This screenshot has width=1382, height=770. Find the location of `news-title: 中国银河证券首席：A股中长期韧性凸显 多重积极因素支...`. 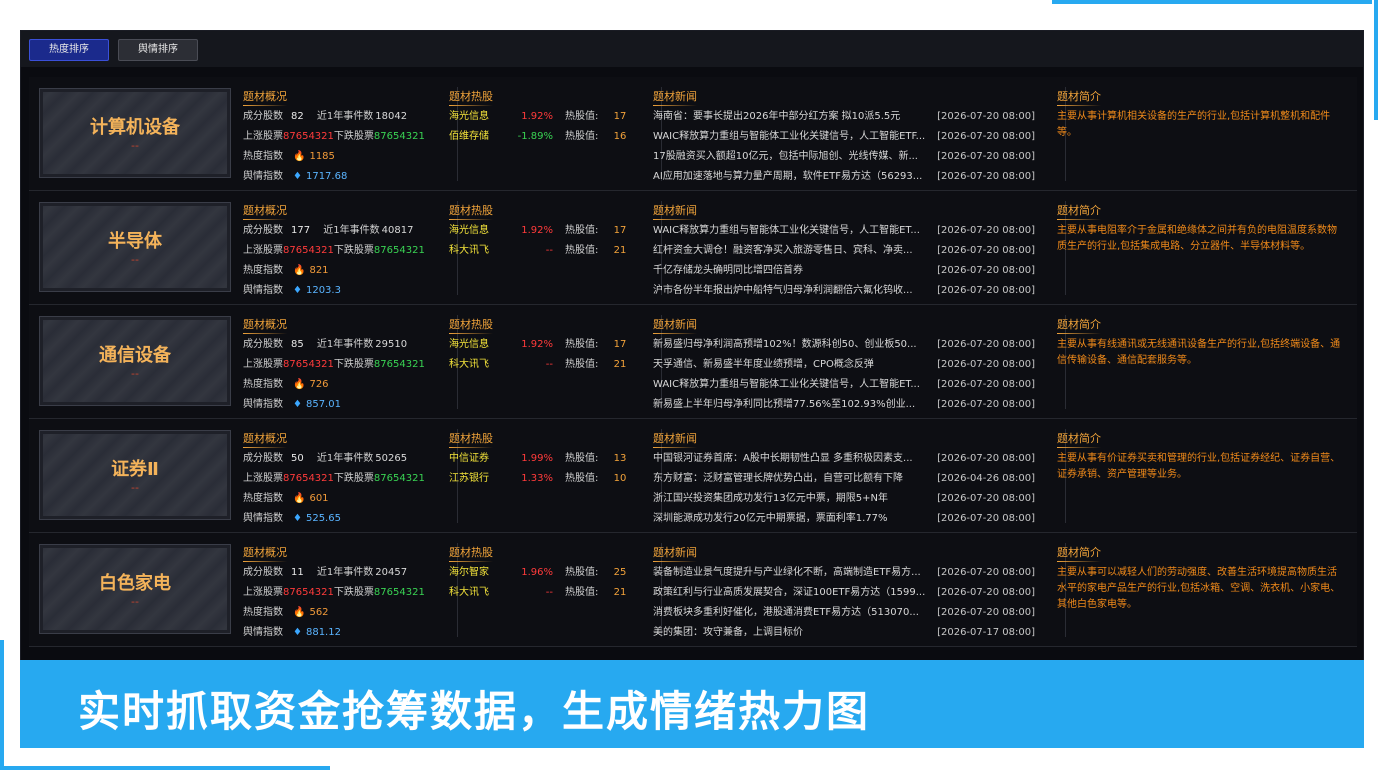

news-title: 中国银河证券首席：A股中长期韧性凸显 多重积极因素支... is located at coordinates (794, 459).